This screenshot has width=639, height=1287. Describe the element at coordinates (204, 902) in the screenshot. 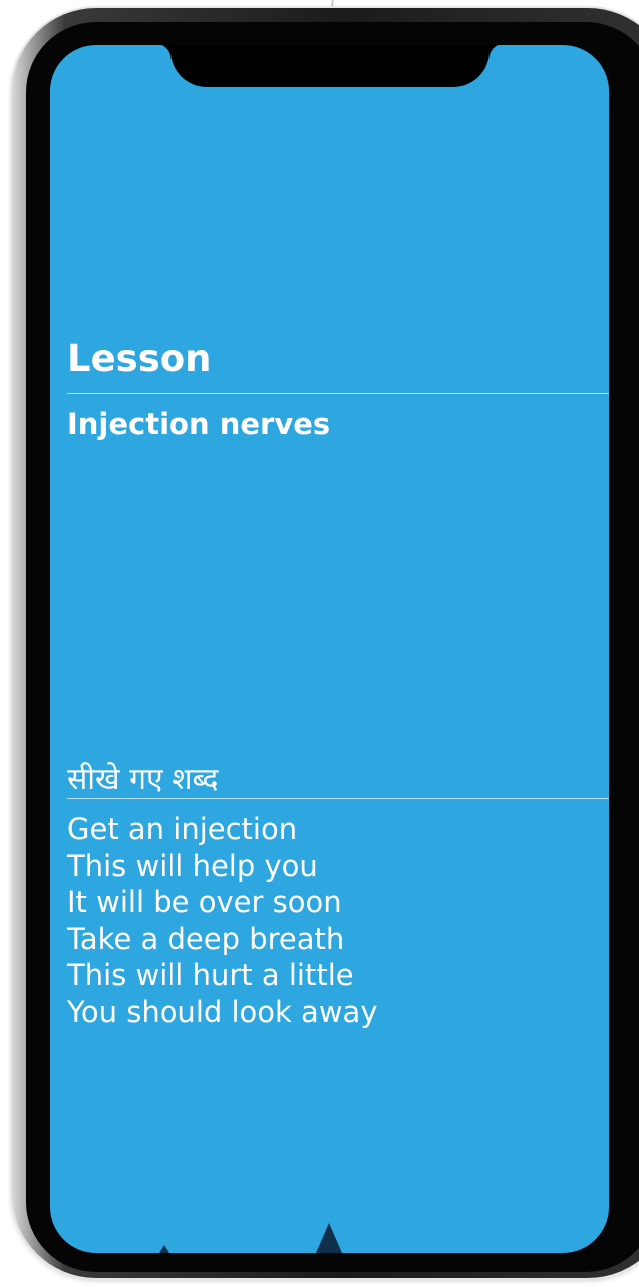

I see `list-item: It will be over soon` at that location.